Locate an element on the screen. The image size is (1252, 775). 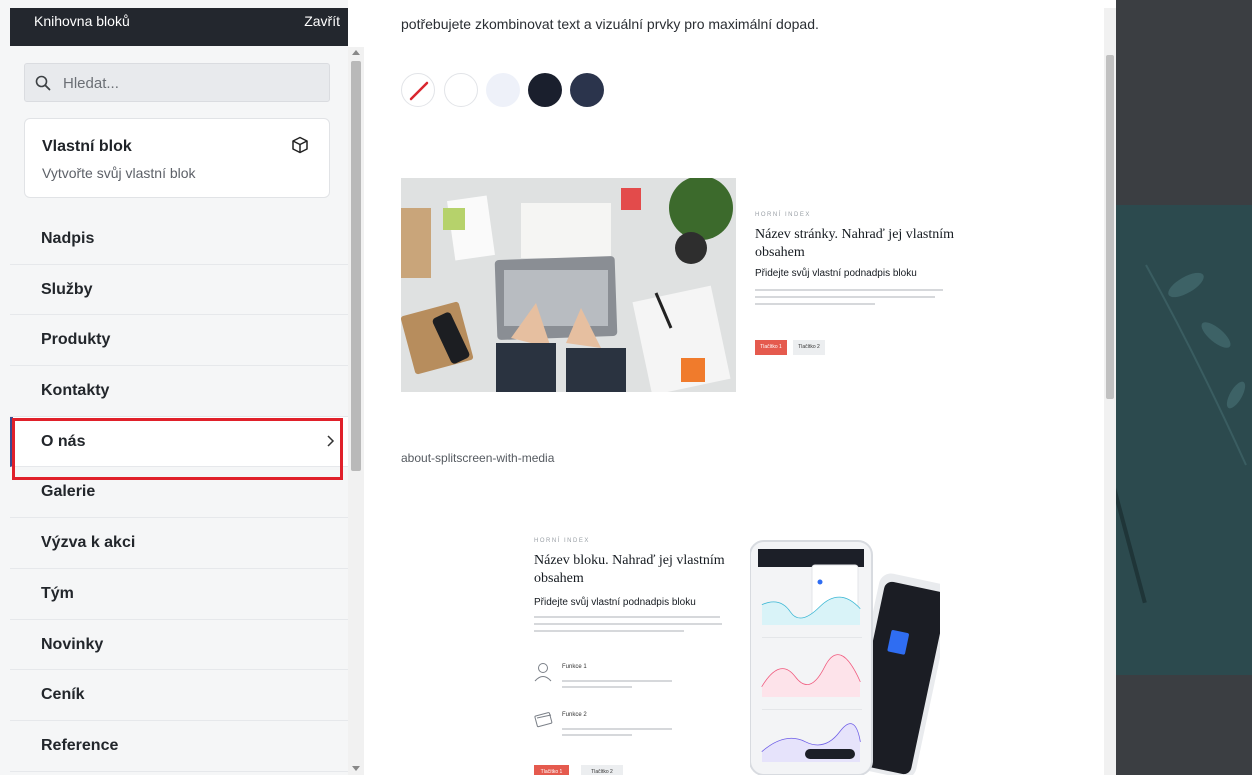
background-photo is located at coordinates (1184, 440).